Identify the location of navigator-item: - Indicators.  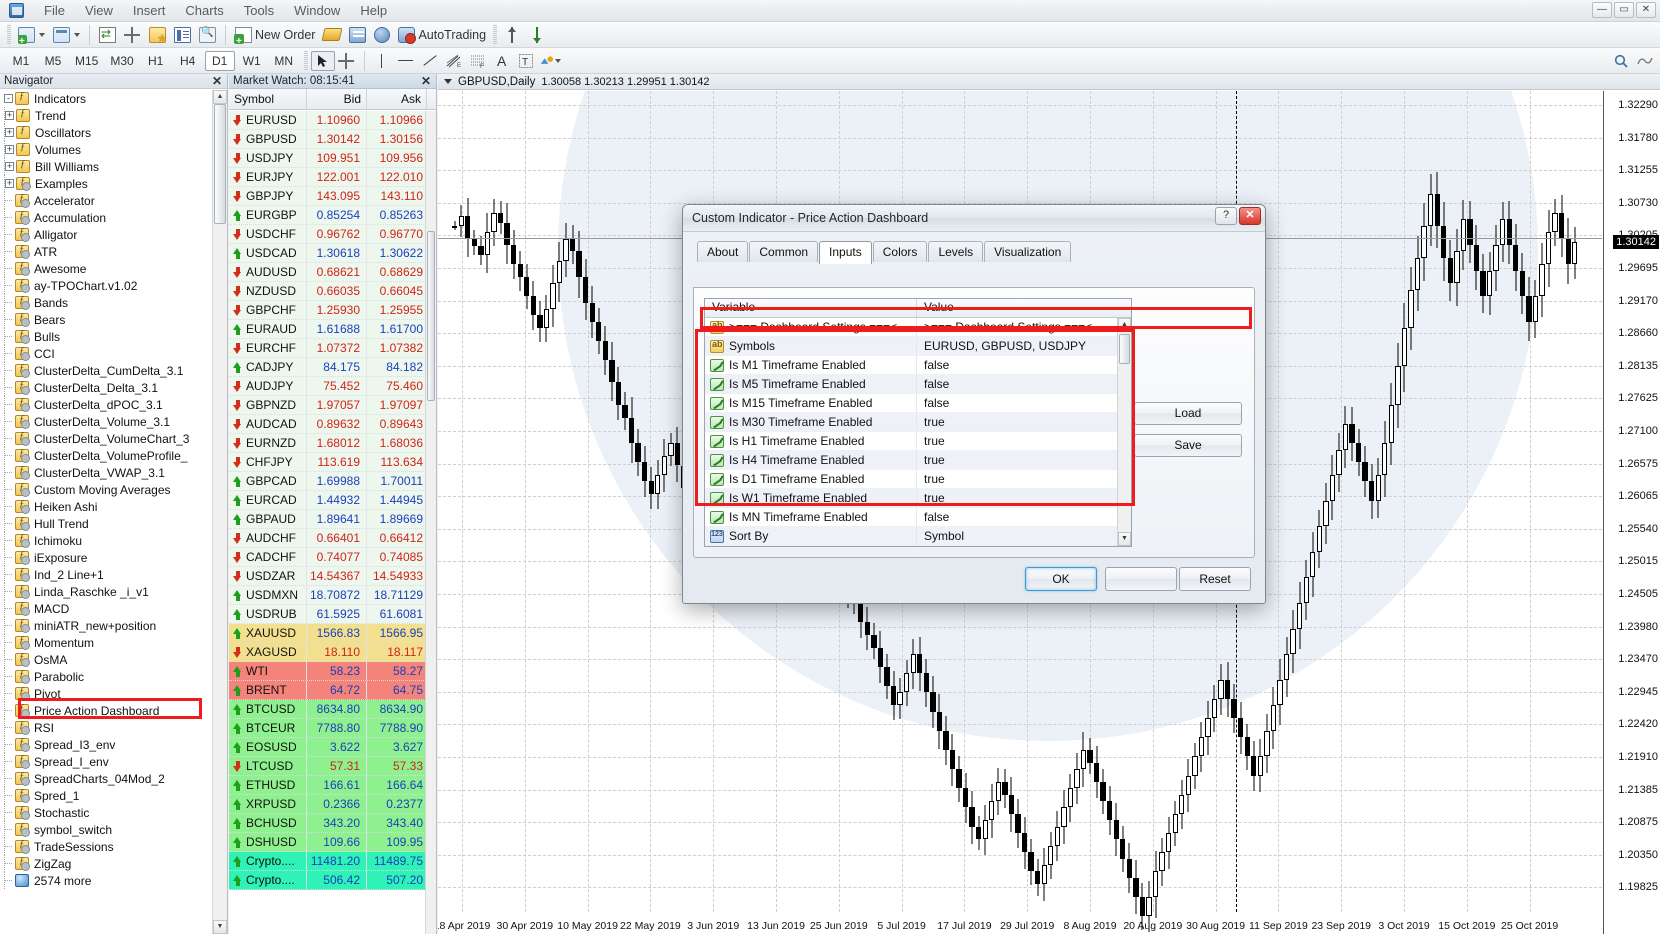
(113, 98).